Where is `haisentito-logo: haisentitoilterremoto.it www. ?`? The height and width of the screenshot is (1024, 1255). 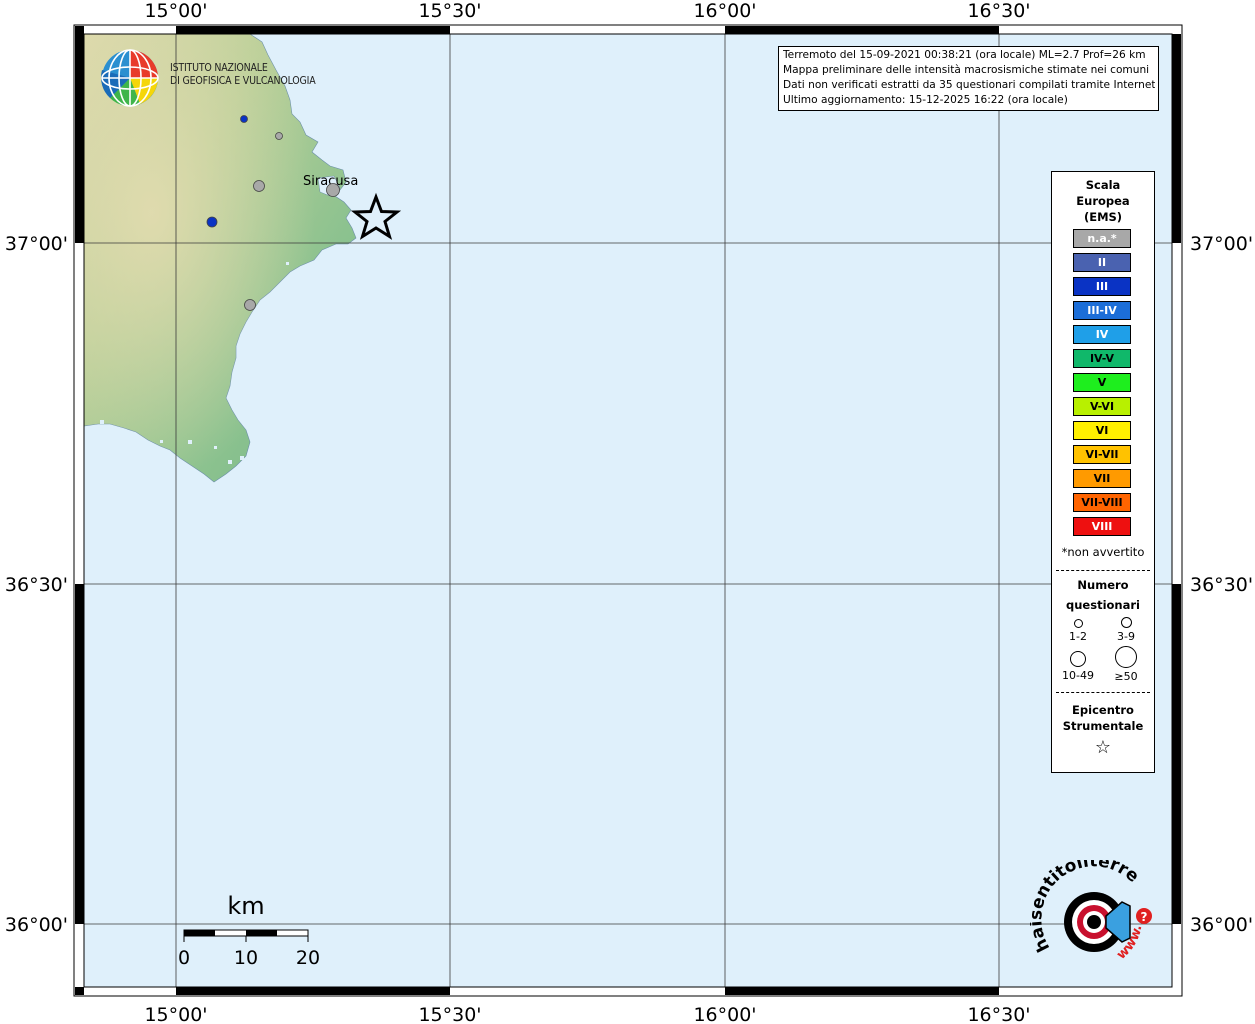 haisentito-logo: haisentitoilterremoto.it www. ? is located at coordinates (1095, 912).